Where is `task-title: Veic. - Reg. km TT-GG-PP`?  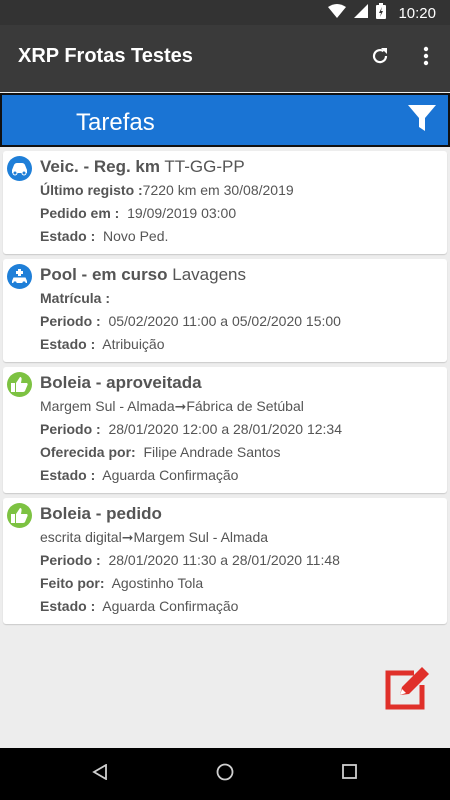 task-title: Veic. - Reg. km TT-GG-PP is located at coordinates (142, 166).